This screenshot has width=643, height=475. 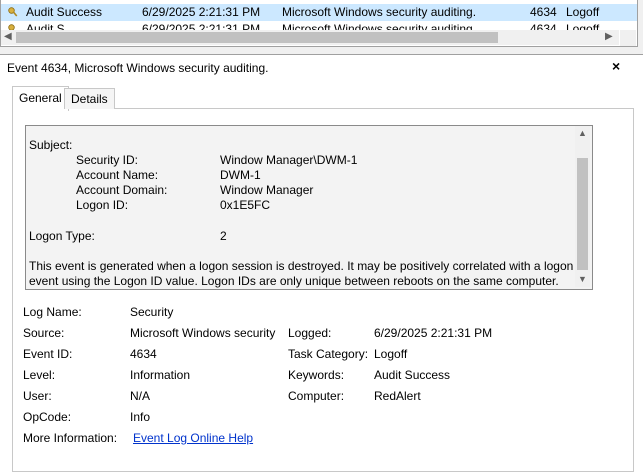 What do you see at coordinates (316, 375) in the screenshot?
I see `keywords-label: Keywords:` at bounding box center [316, 375].